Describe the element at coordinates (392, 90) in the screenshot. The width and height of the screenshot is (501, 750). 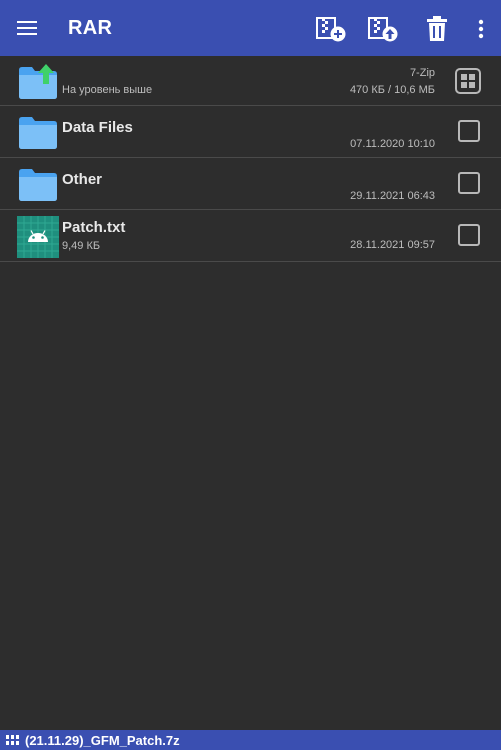
I see `archive-size: 470 КБ / 10,6 МБ` at that location.